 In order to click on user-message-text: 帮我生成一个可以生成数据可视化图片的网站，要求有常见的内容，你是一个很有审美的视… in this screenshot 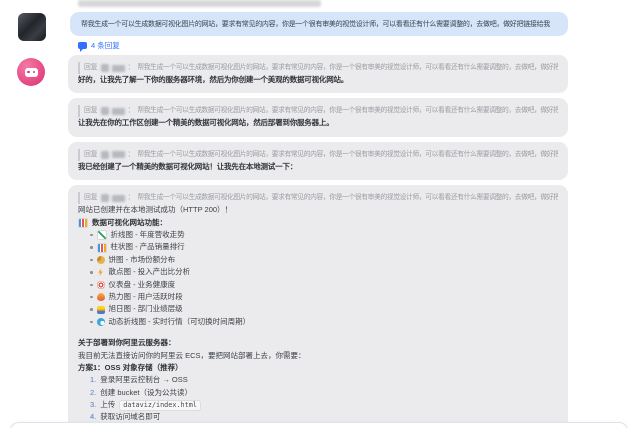, I will do `click(315, 24)`.